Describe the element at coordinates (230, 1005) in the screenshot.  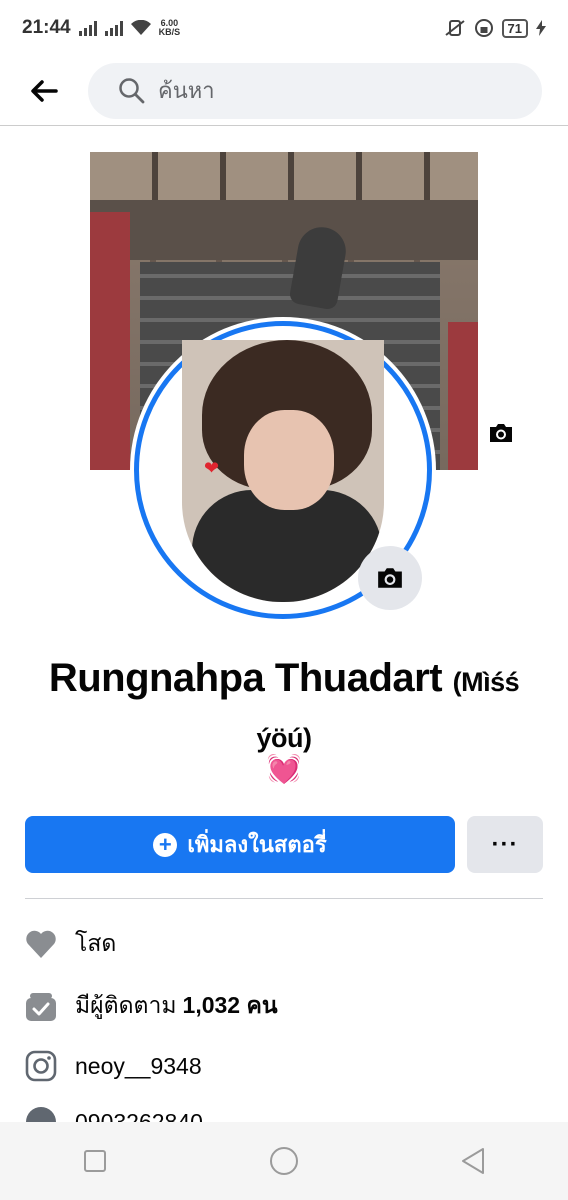
I see `followers-count: 1,032 คน` at that location.